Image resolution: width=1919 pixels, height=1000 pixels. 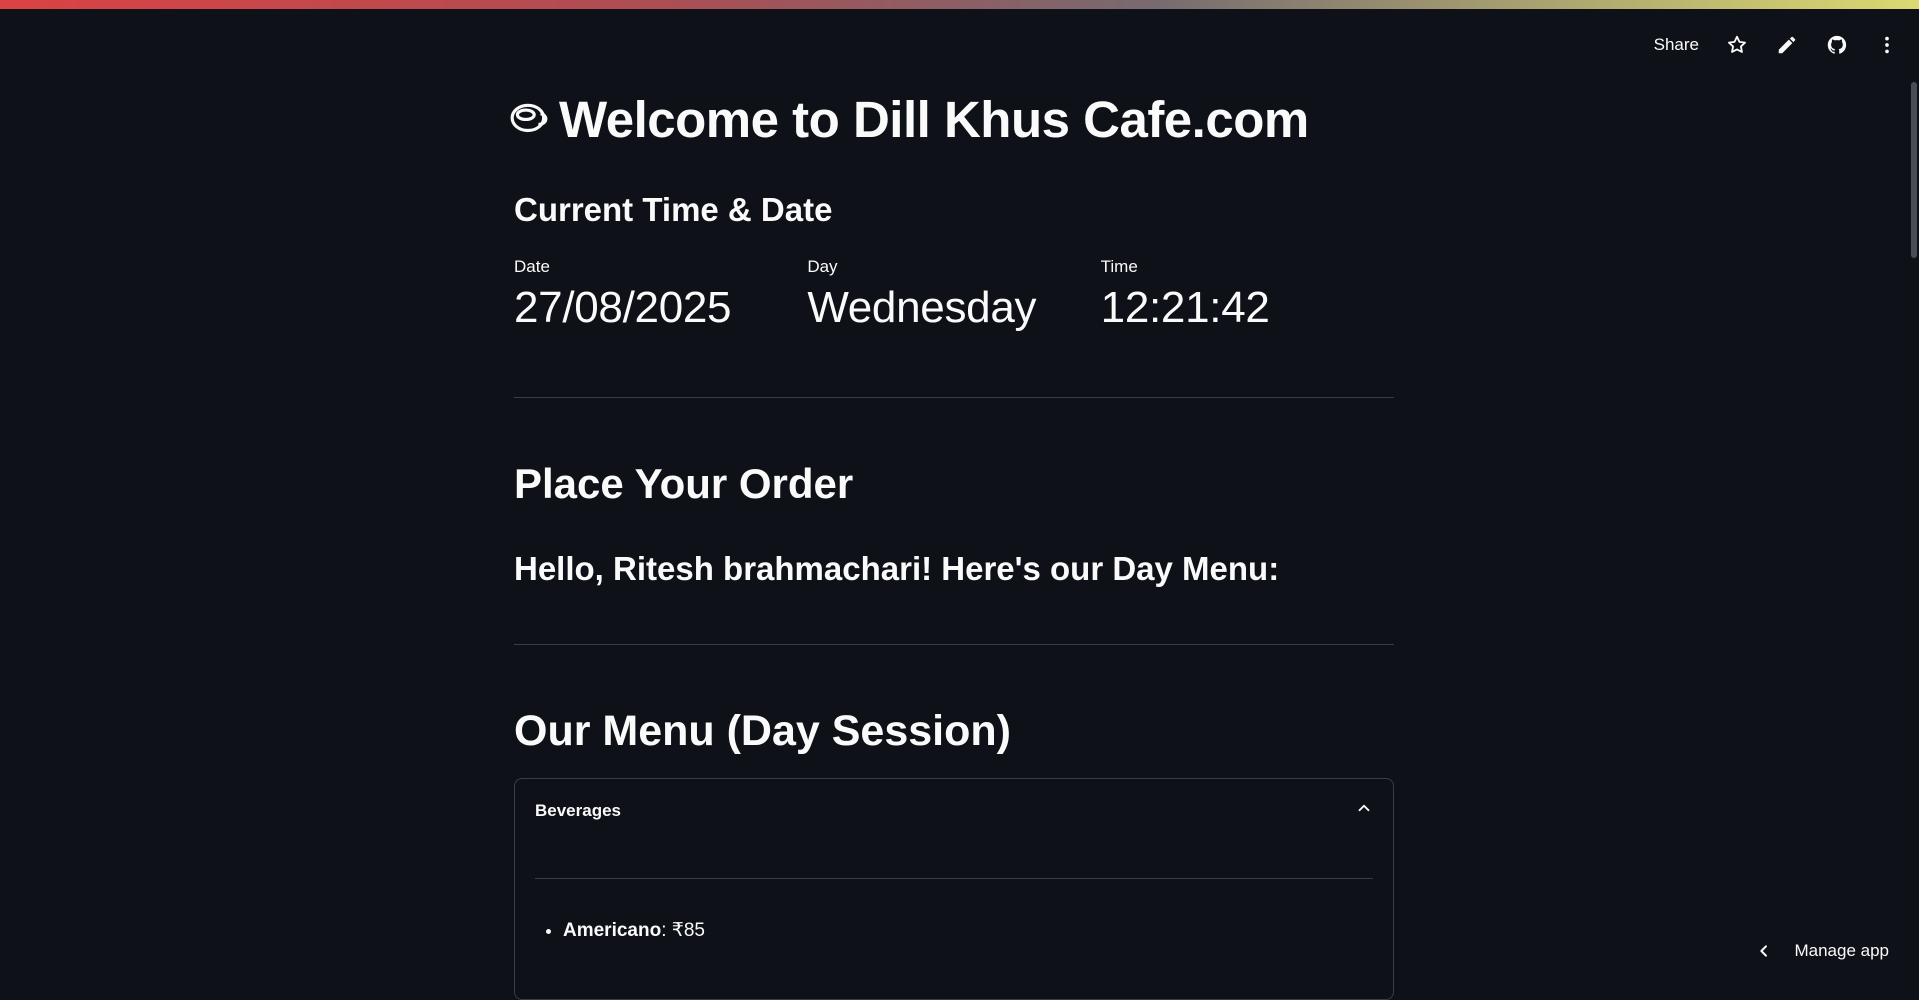 I want to click on menu-heading: Our Menu (Day Session), so click(x=762, y=731).